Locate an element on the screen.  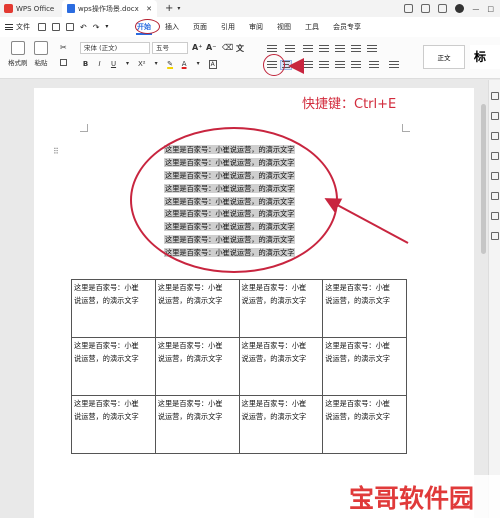
font-name-select: 宋体 (正文) is located at coordinates (115, 48).